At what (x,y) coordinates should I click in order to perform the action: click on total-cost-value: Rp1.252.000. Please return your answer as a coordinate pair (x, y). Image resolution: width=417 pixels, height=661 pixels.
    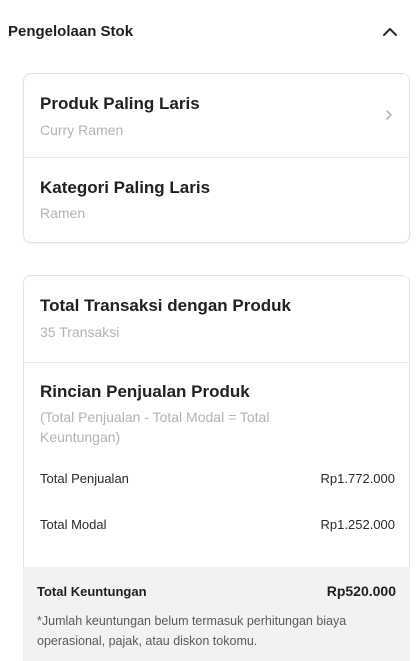
    Looking at the image, I should click on (357, 524).